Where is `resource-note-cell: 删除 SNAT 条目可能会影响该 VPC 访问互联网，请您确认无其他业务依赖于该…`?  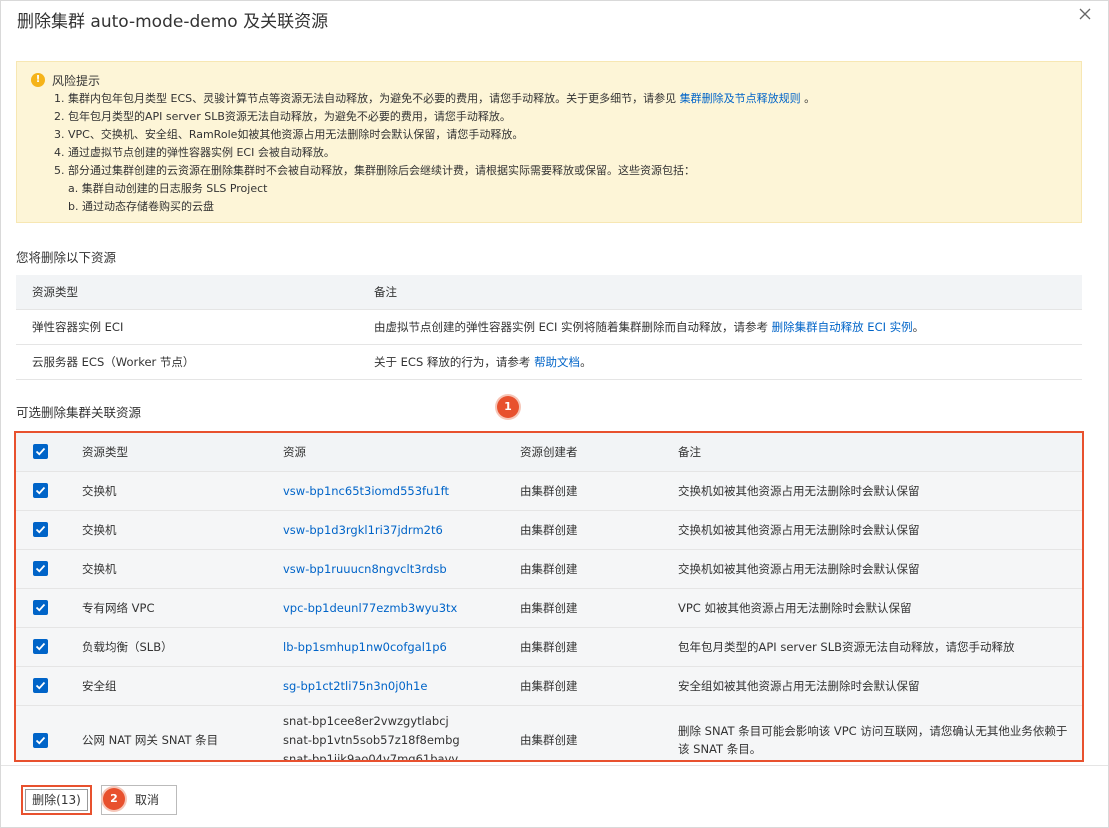
resource-note-cell: 删除 SNAT 条目可能会影响该 VPC 访问互联网，请您确认无其他业务依赖于该… is located at coordinates (877, 732).